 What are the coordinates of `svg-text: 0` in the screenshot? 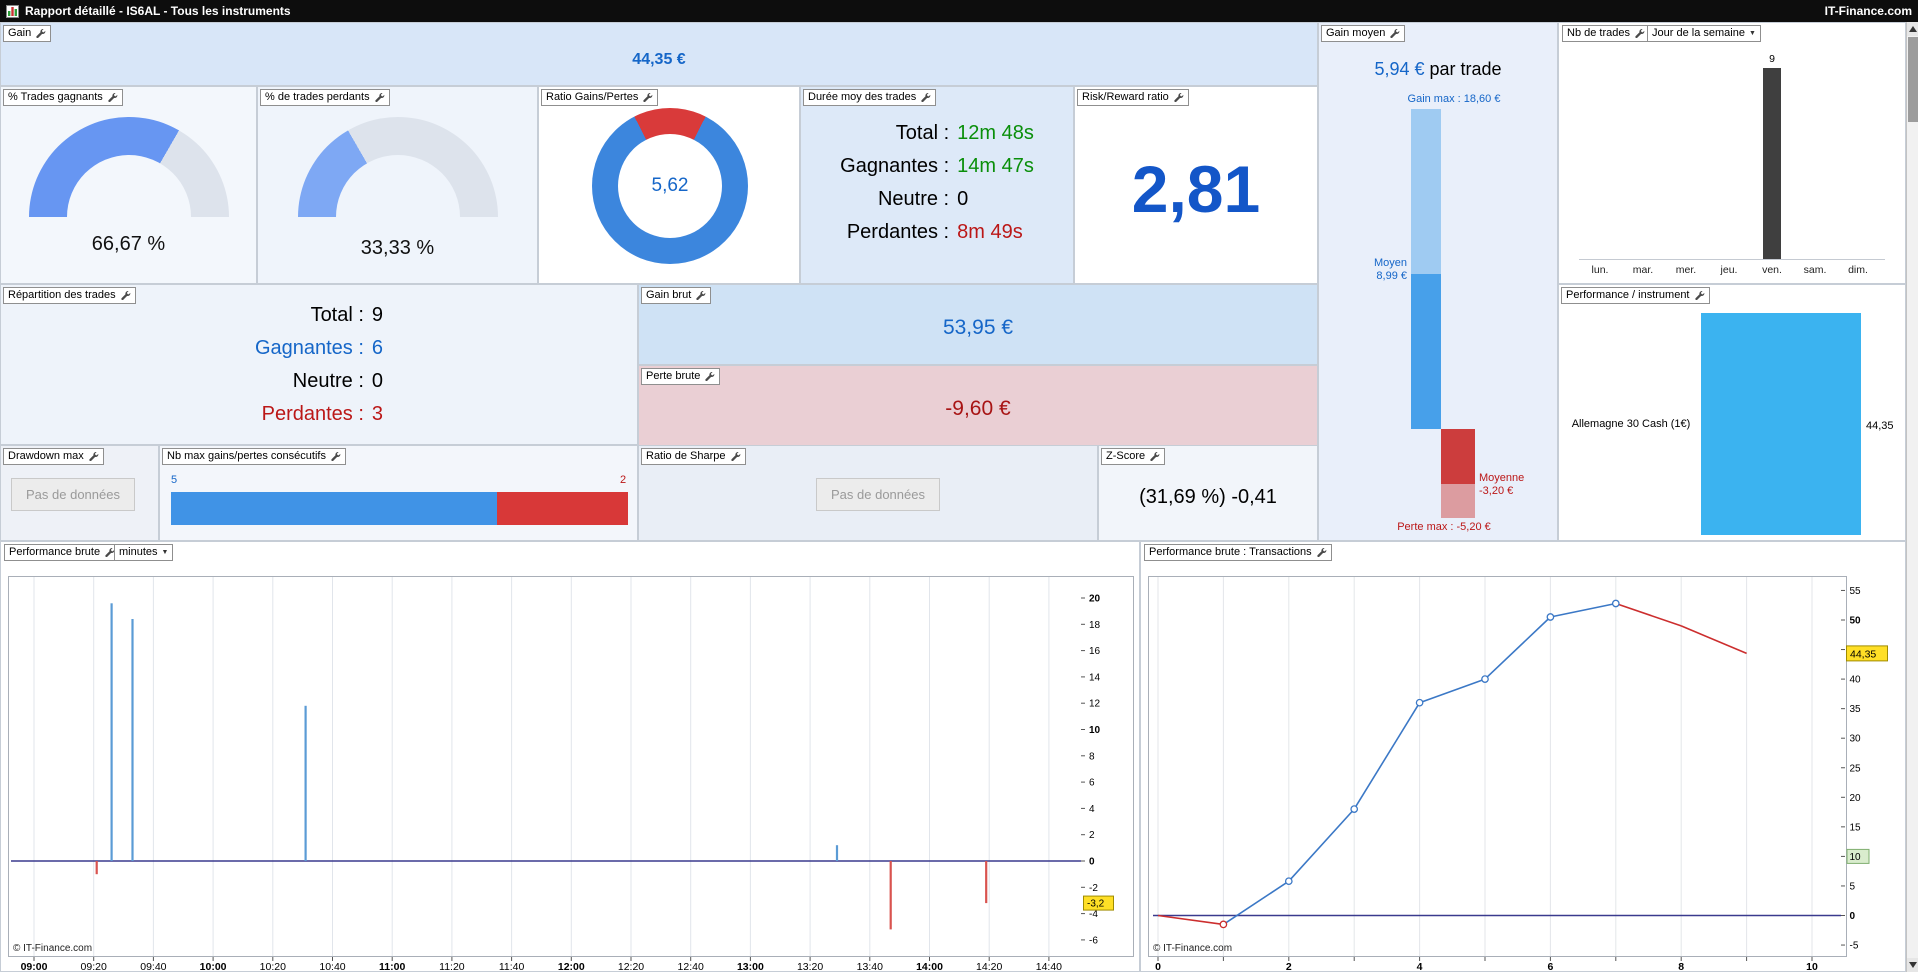 It's located at (1158, 966).